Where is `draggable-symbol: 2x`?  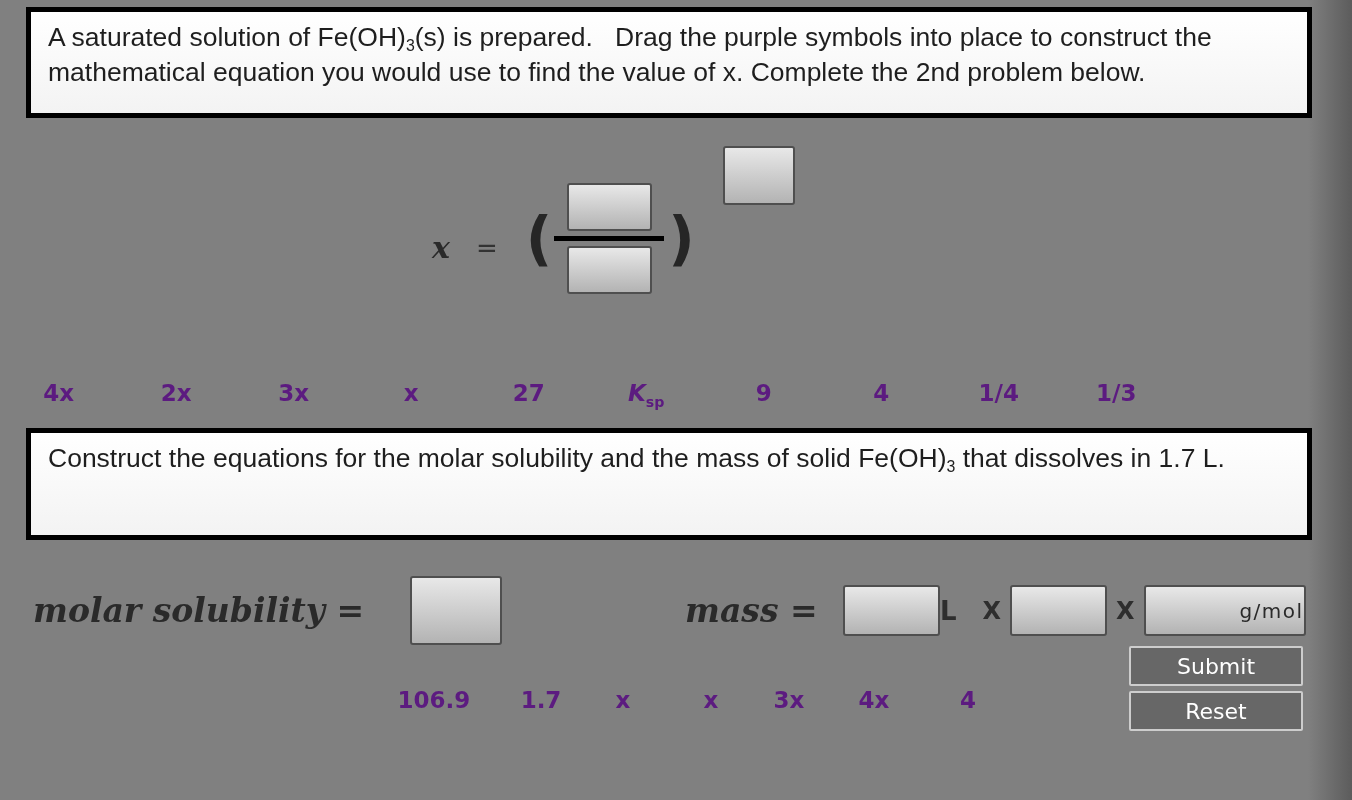
draggable-symbol: 2x is located at coordinates (176, 393).